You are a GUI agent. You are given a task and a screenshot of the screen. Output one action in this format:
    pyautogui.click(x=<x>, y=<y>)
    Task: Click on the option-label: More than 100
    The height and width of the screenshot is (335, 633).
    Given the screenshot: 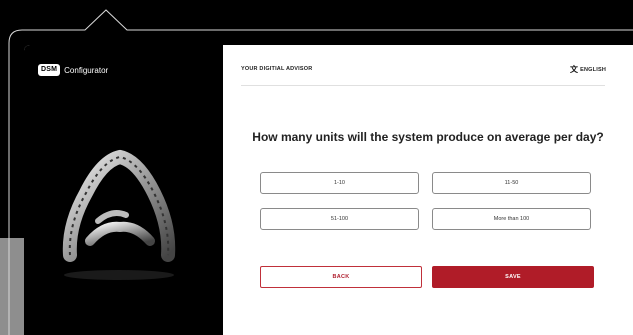 What is the action you would take?
    pyautogui.click(x=511, y=219)
    